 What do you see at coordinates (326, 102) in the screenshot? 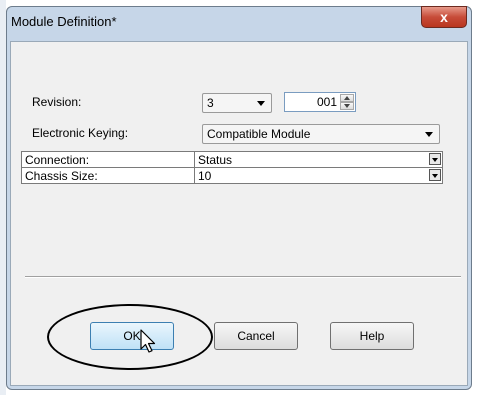
I see `revision-minor-value: 001` at bounding box center [326, 102].